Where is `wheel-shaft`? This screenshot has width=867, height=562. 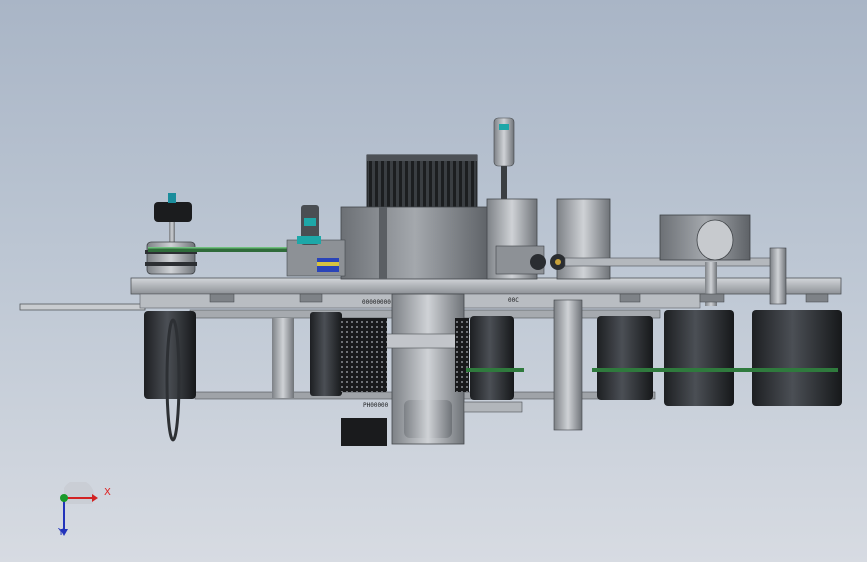
wheel-shaft is located at coordinates (172, 233).